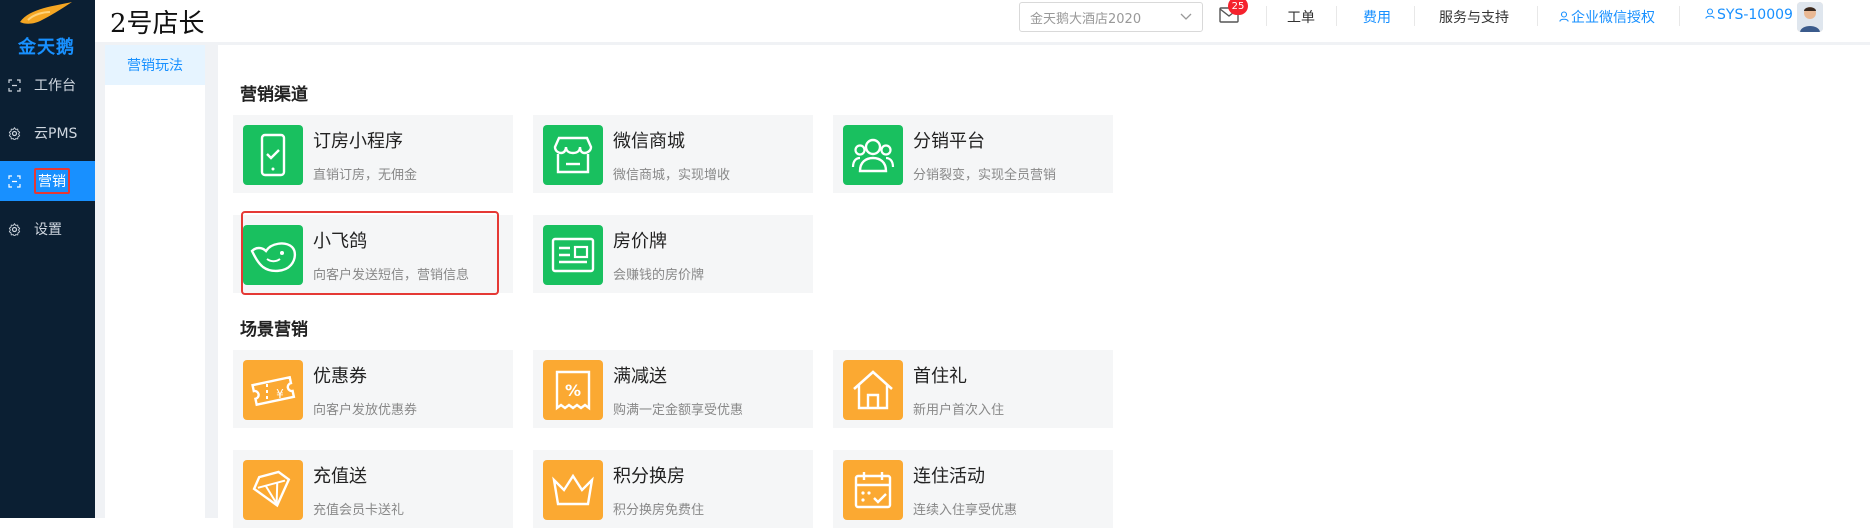 The height and width of the screenshot is (528, 1870). Describe the element at coordinates (56, 134) in the screenshot. I see `sidebar-item-label: 云PMS` at that location.